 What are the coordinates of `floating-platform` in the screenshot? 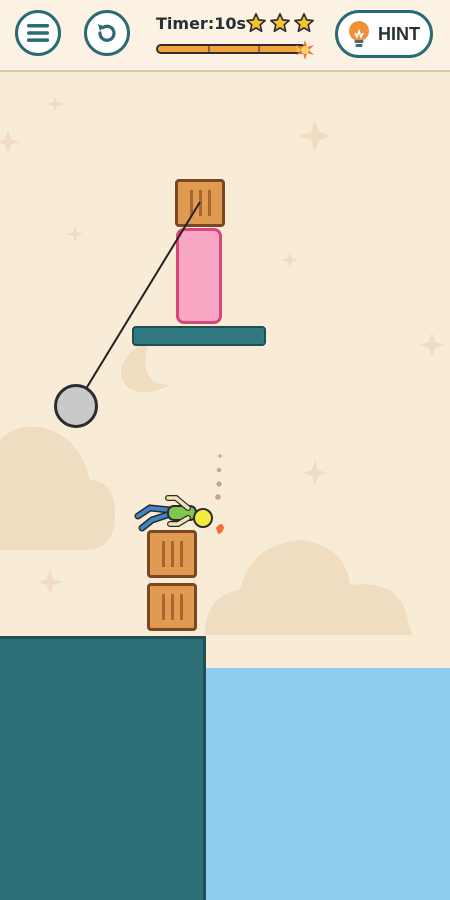 It's located at (199, 336).